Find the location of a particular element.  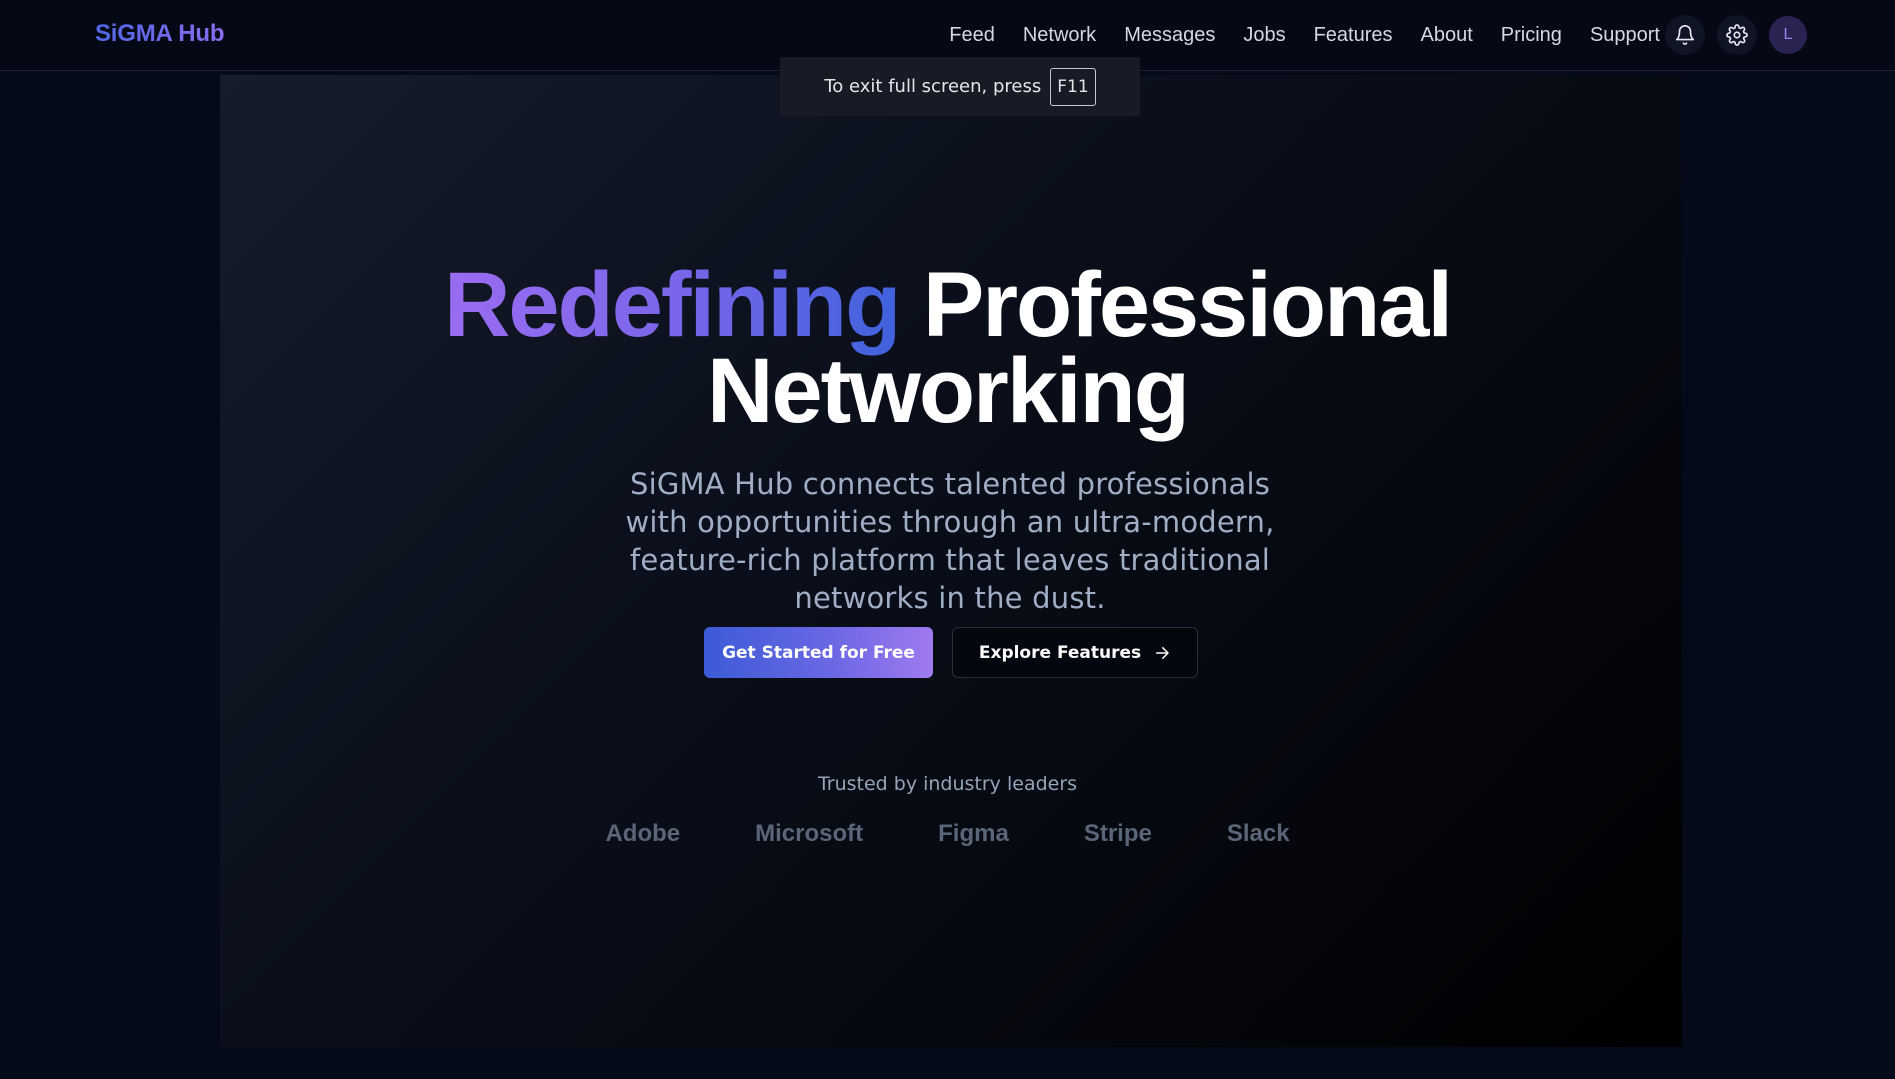

nav-pricing: Pricing is located at coordinates (1531, 35).